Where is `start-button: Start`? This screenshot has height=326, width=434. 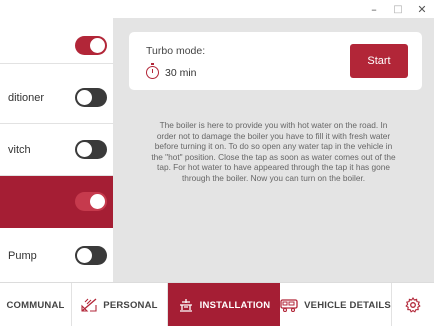 start-button: Start is located at coordinates (379, 61).